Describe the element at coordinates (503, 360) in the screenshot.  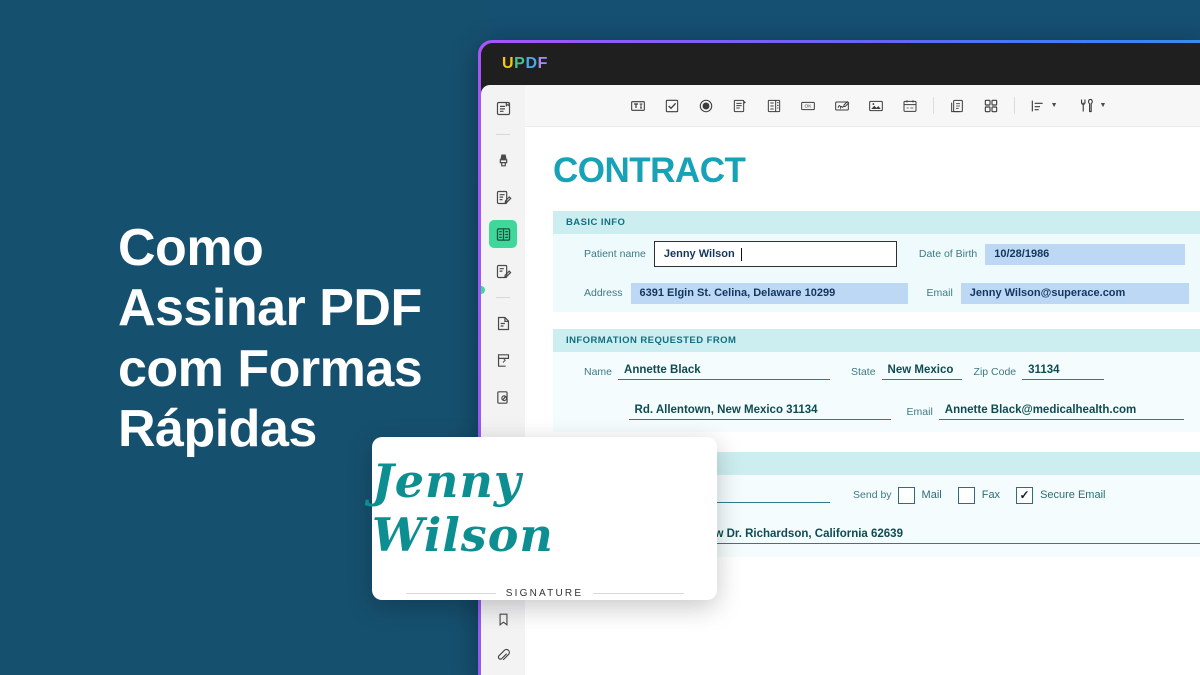
I see `sidebar-item-convert-pdf` at that location.